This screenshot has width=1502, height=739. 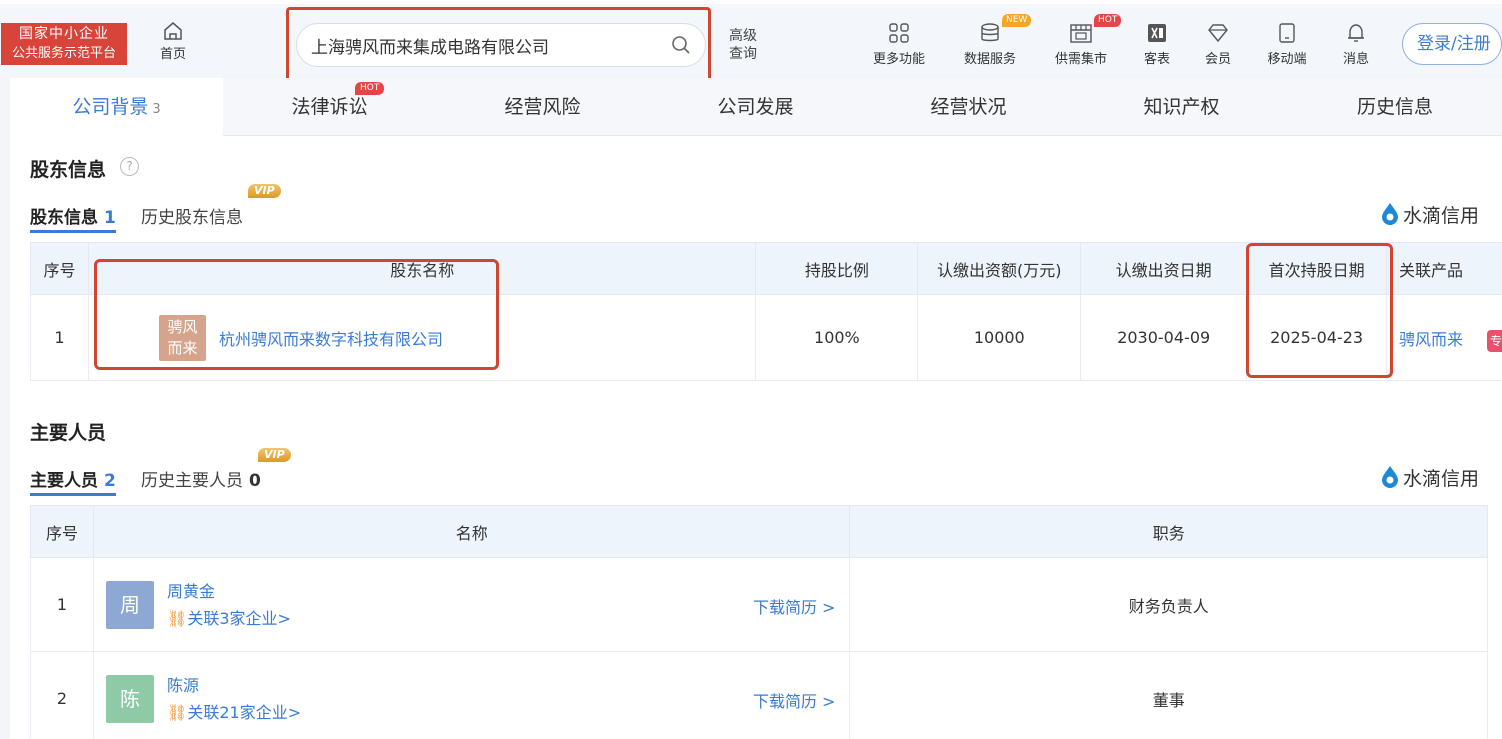 I want to click on col-shareholder-name: 股东名称, so click(x=422, y=268).